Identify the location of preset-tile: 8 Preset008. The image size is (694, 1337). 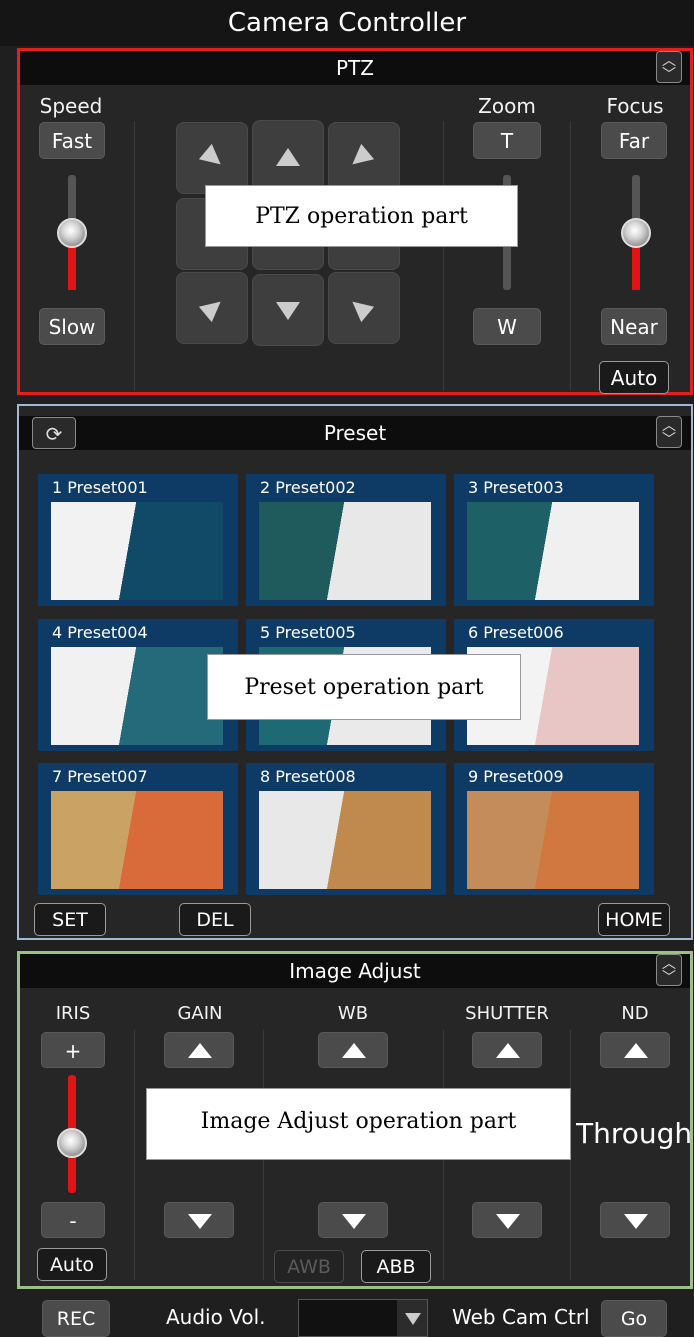
(346, 829).